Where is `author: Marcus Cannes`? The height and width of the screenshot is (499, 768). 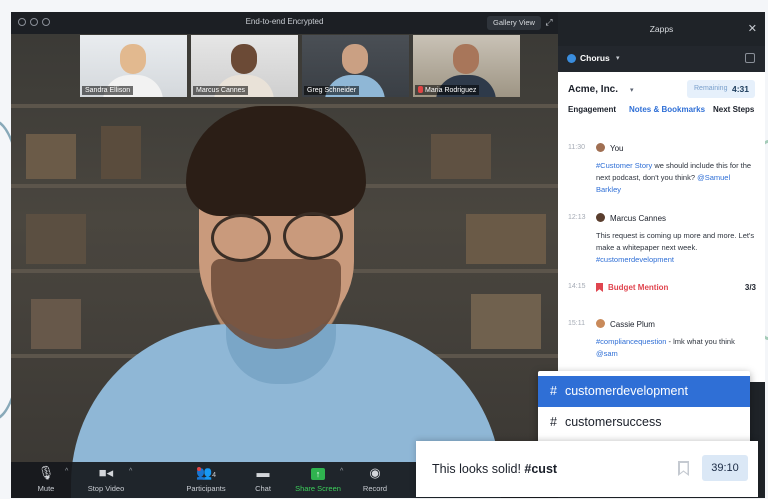 author: Marcus Cannes is located at coordinates (638, 218).